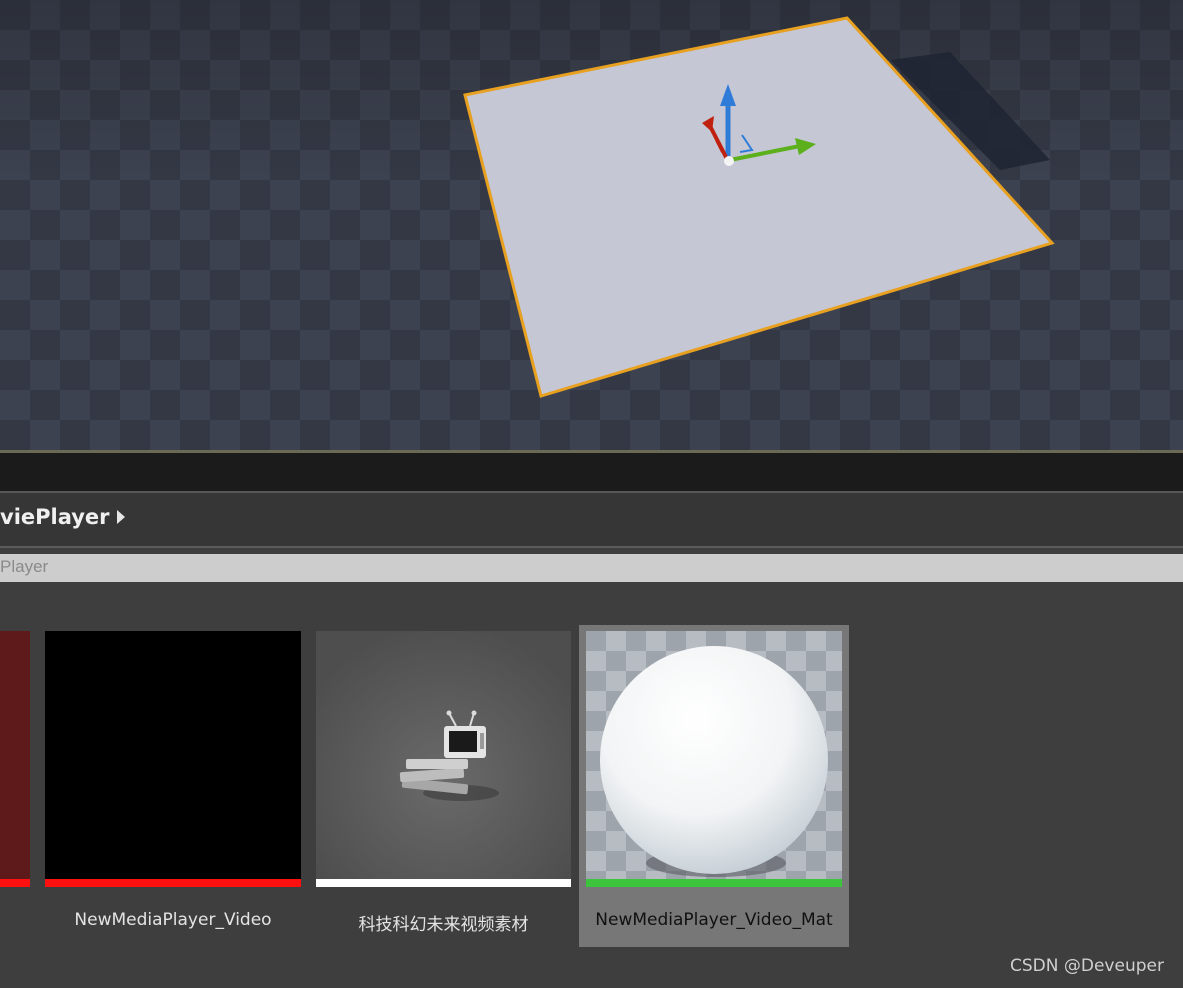  I want to click on breadcrumb-arrow-icon, so click(121, 517).